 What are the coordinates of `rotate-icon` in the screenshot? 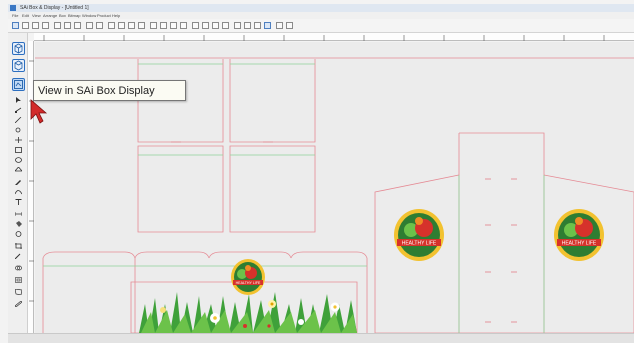 It's located at (153, 25).